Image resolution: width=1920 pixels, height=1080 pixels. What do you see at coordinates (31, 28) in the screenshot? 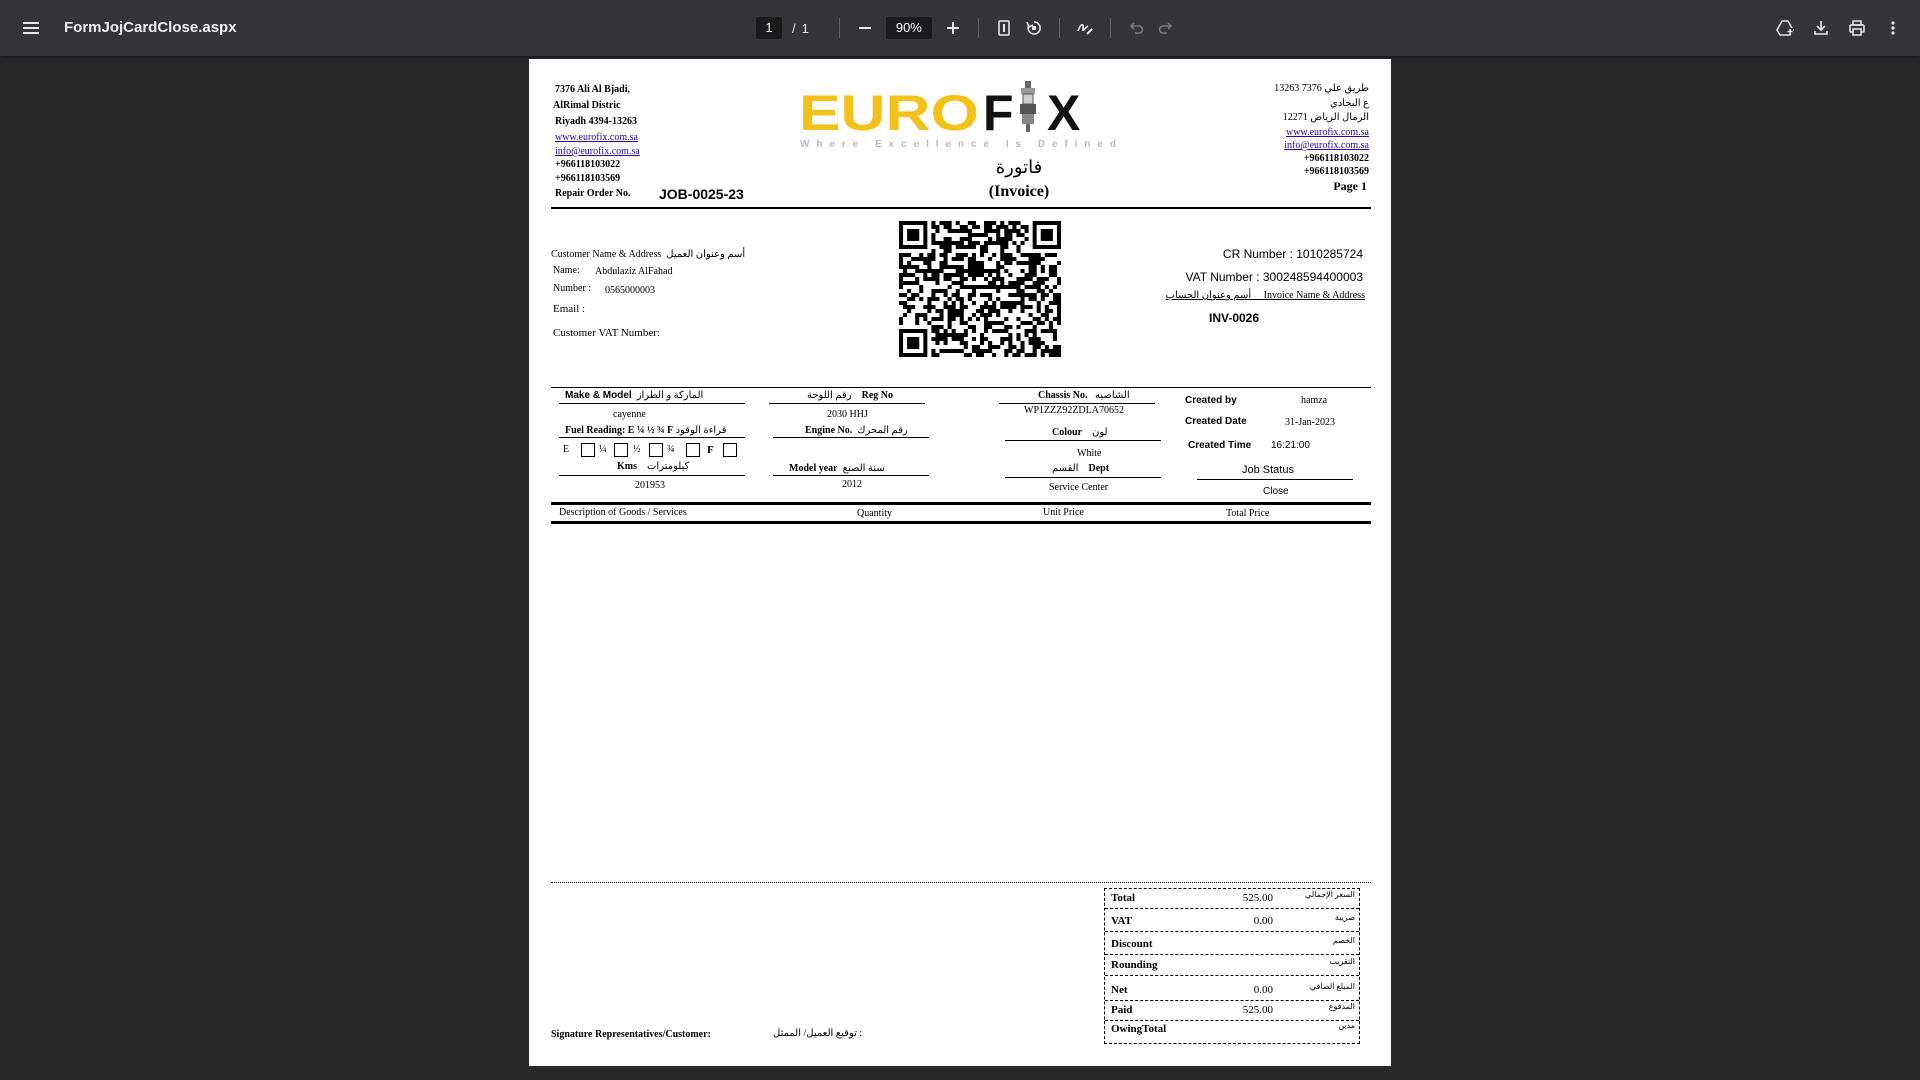
I see `menu-icon` at bounding box center [31, 28].